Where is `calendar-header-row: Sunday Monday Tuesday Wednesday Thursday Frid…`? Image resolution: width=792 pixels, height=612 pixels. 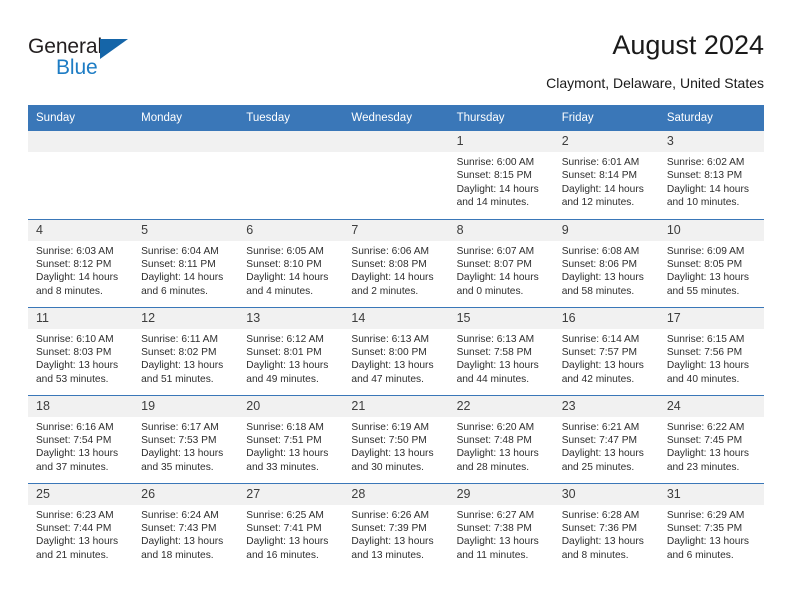 calendar-header-row: Sunday Monday Tuesday Wednesday Thursday Frid… is located at coordinates (396, 118).